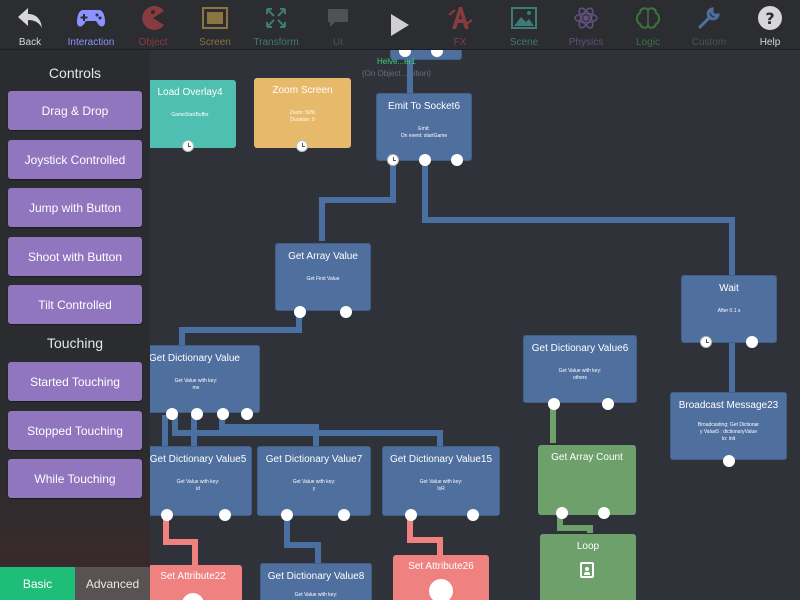 Image resolution: width=800 pixels, height=600 pixels. I want to click on fx-button: FX, so click(460, 25).